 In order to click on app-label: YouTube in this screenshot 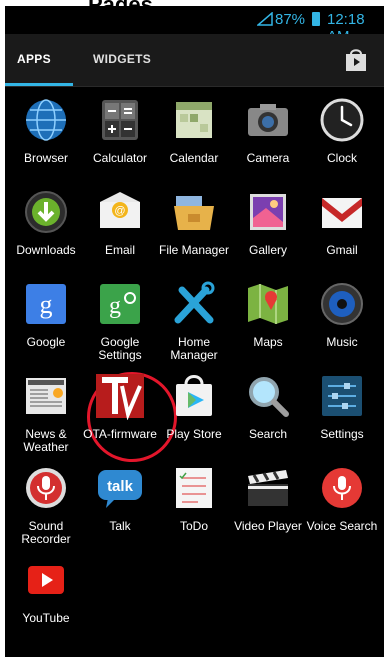, I will do `click(46, 618)`.